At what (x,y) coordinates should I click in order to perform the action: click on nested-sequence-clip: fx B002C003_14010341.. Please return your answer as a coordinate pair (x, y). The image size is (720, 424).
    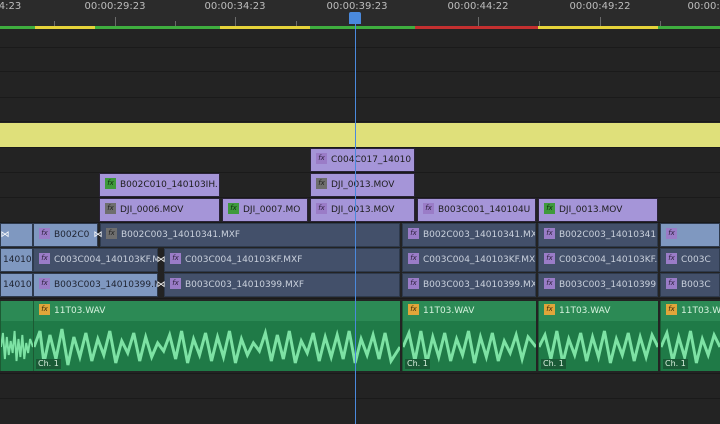
    Looking at the image, I should click on (598, 235).